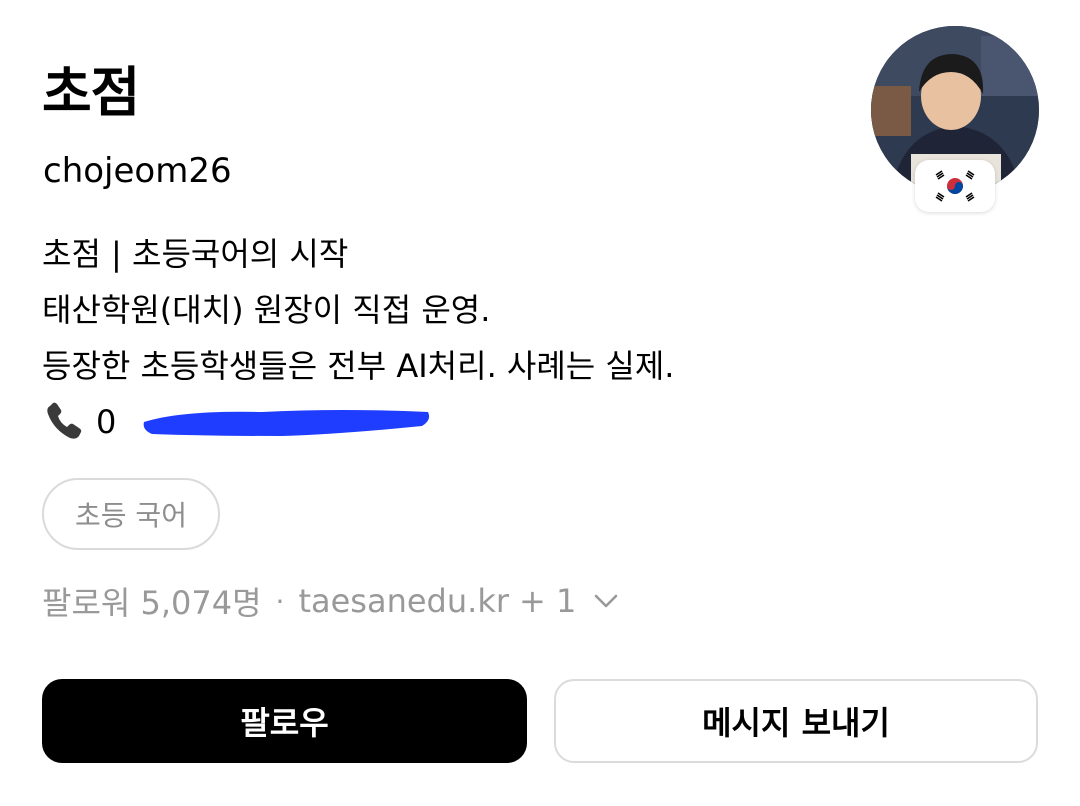 The image size is (1080, 806). I want to click on followers-count: 팔로워 5,074명, so click(152, 601).